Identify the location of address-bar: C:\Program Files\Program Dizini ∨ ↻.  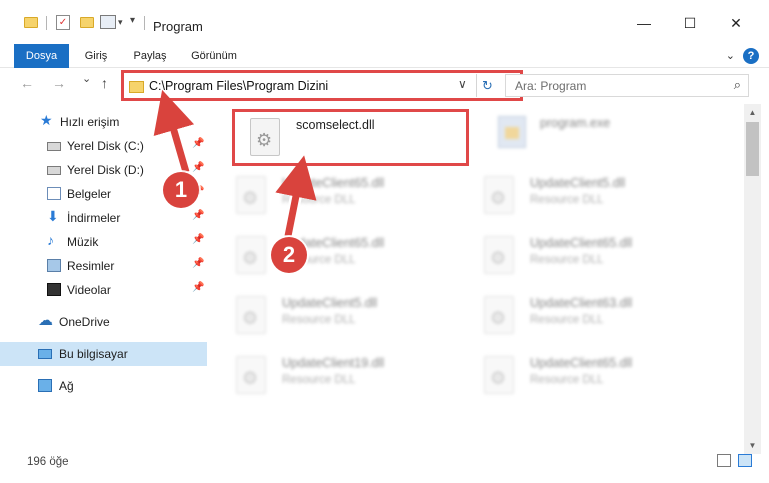
(322, 85).